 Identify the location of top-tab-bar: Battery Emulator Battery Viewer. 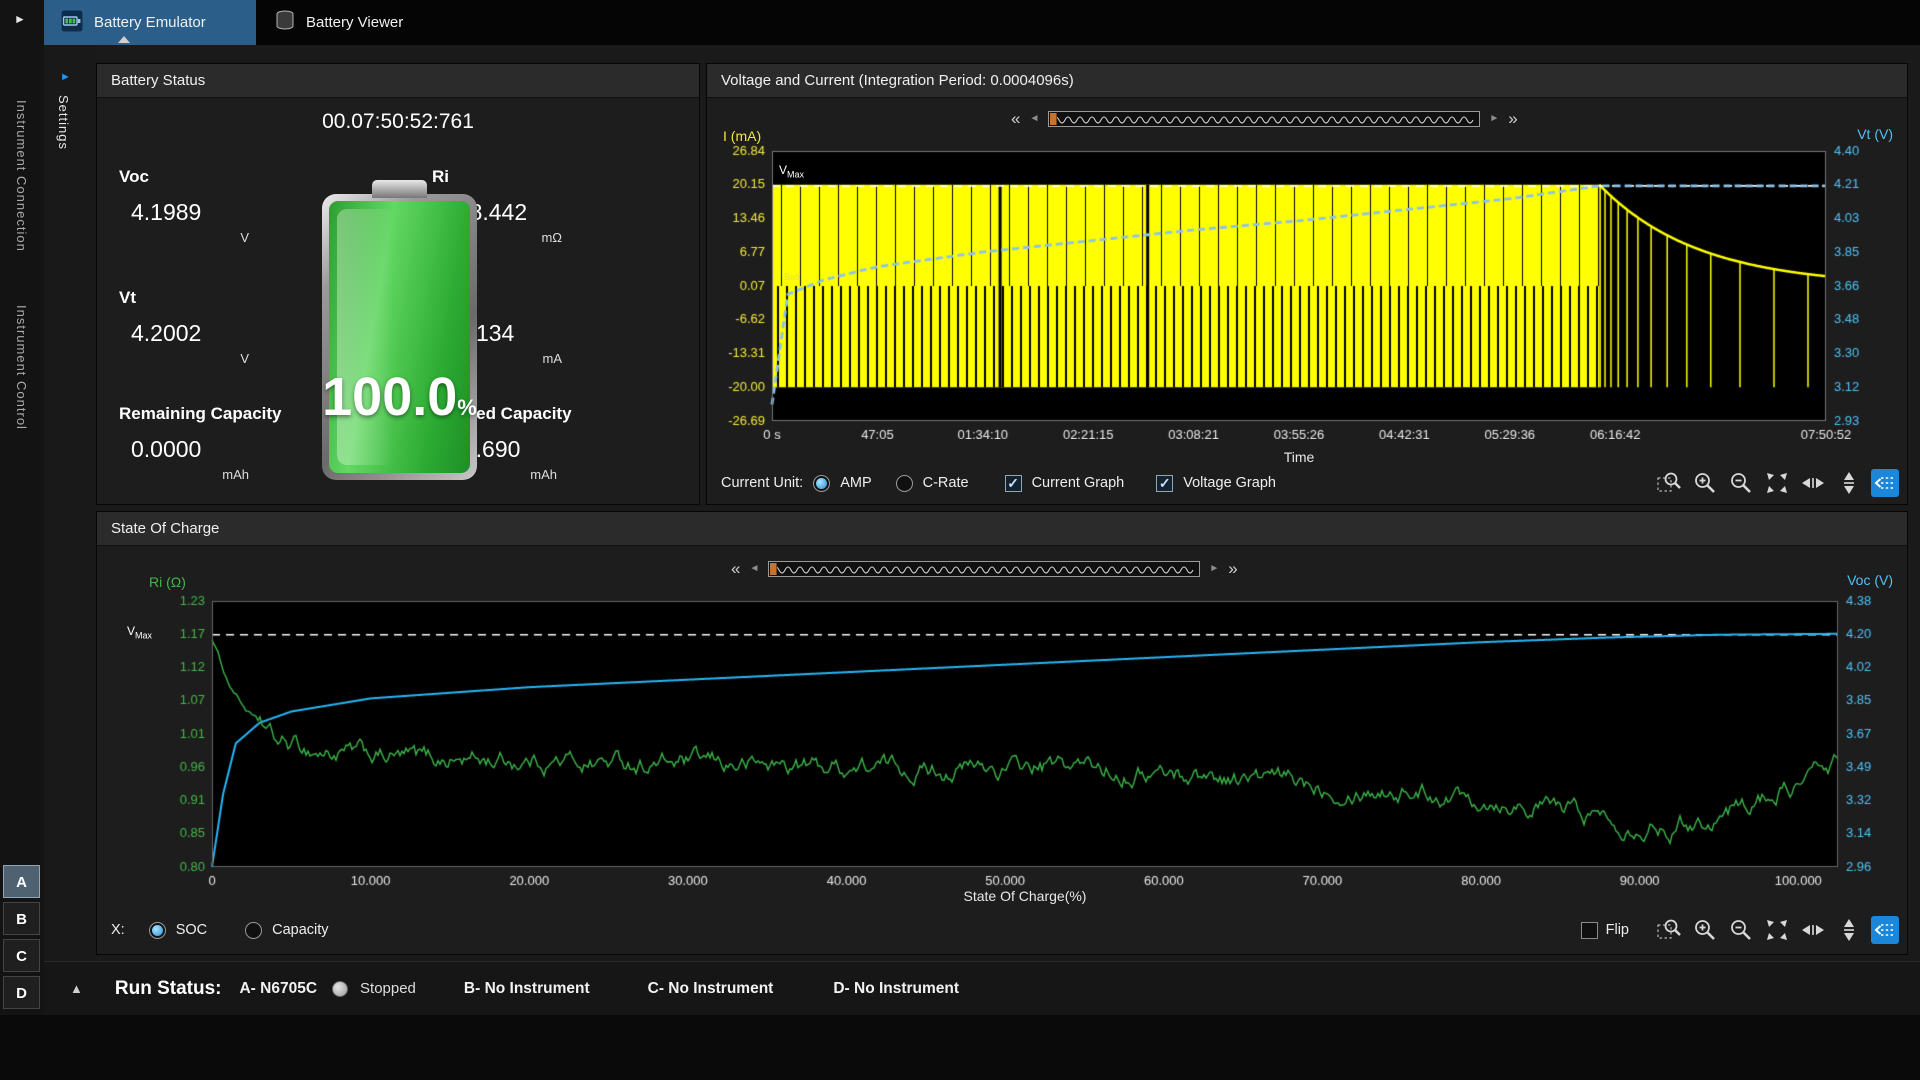
(982, 22).